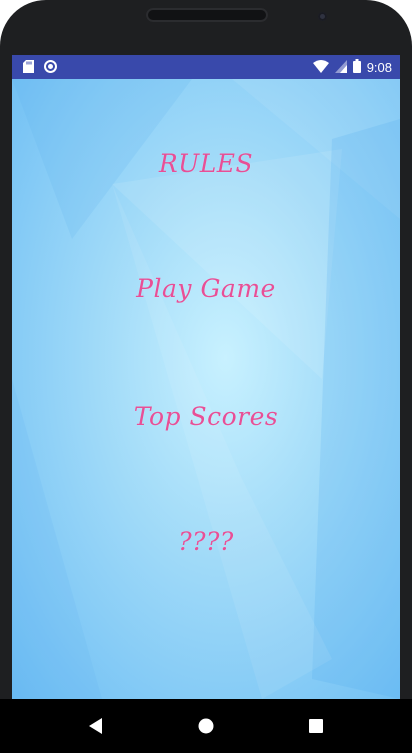 This screenshot has height=753, width=412. Describe the element at coordinates (322, 16) in the screenshot. I see `front-camera` at that location.